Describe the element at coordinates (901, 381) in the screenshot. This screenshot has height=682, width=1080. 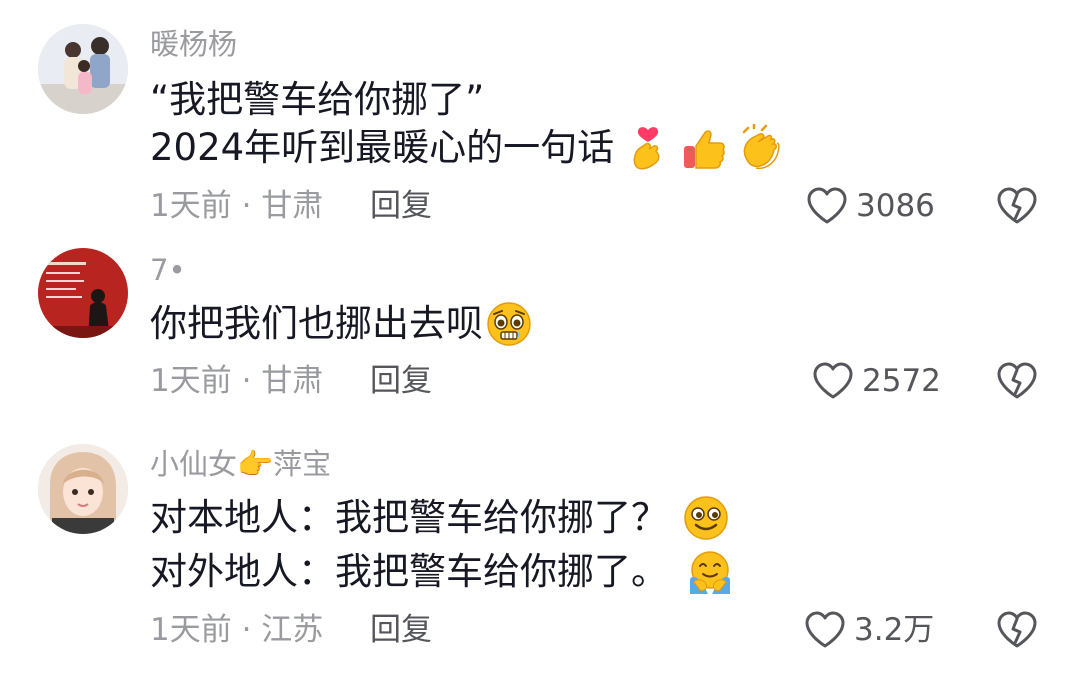
I see `like-count: 2572` at that location.